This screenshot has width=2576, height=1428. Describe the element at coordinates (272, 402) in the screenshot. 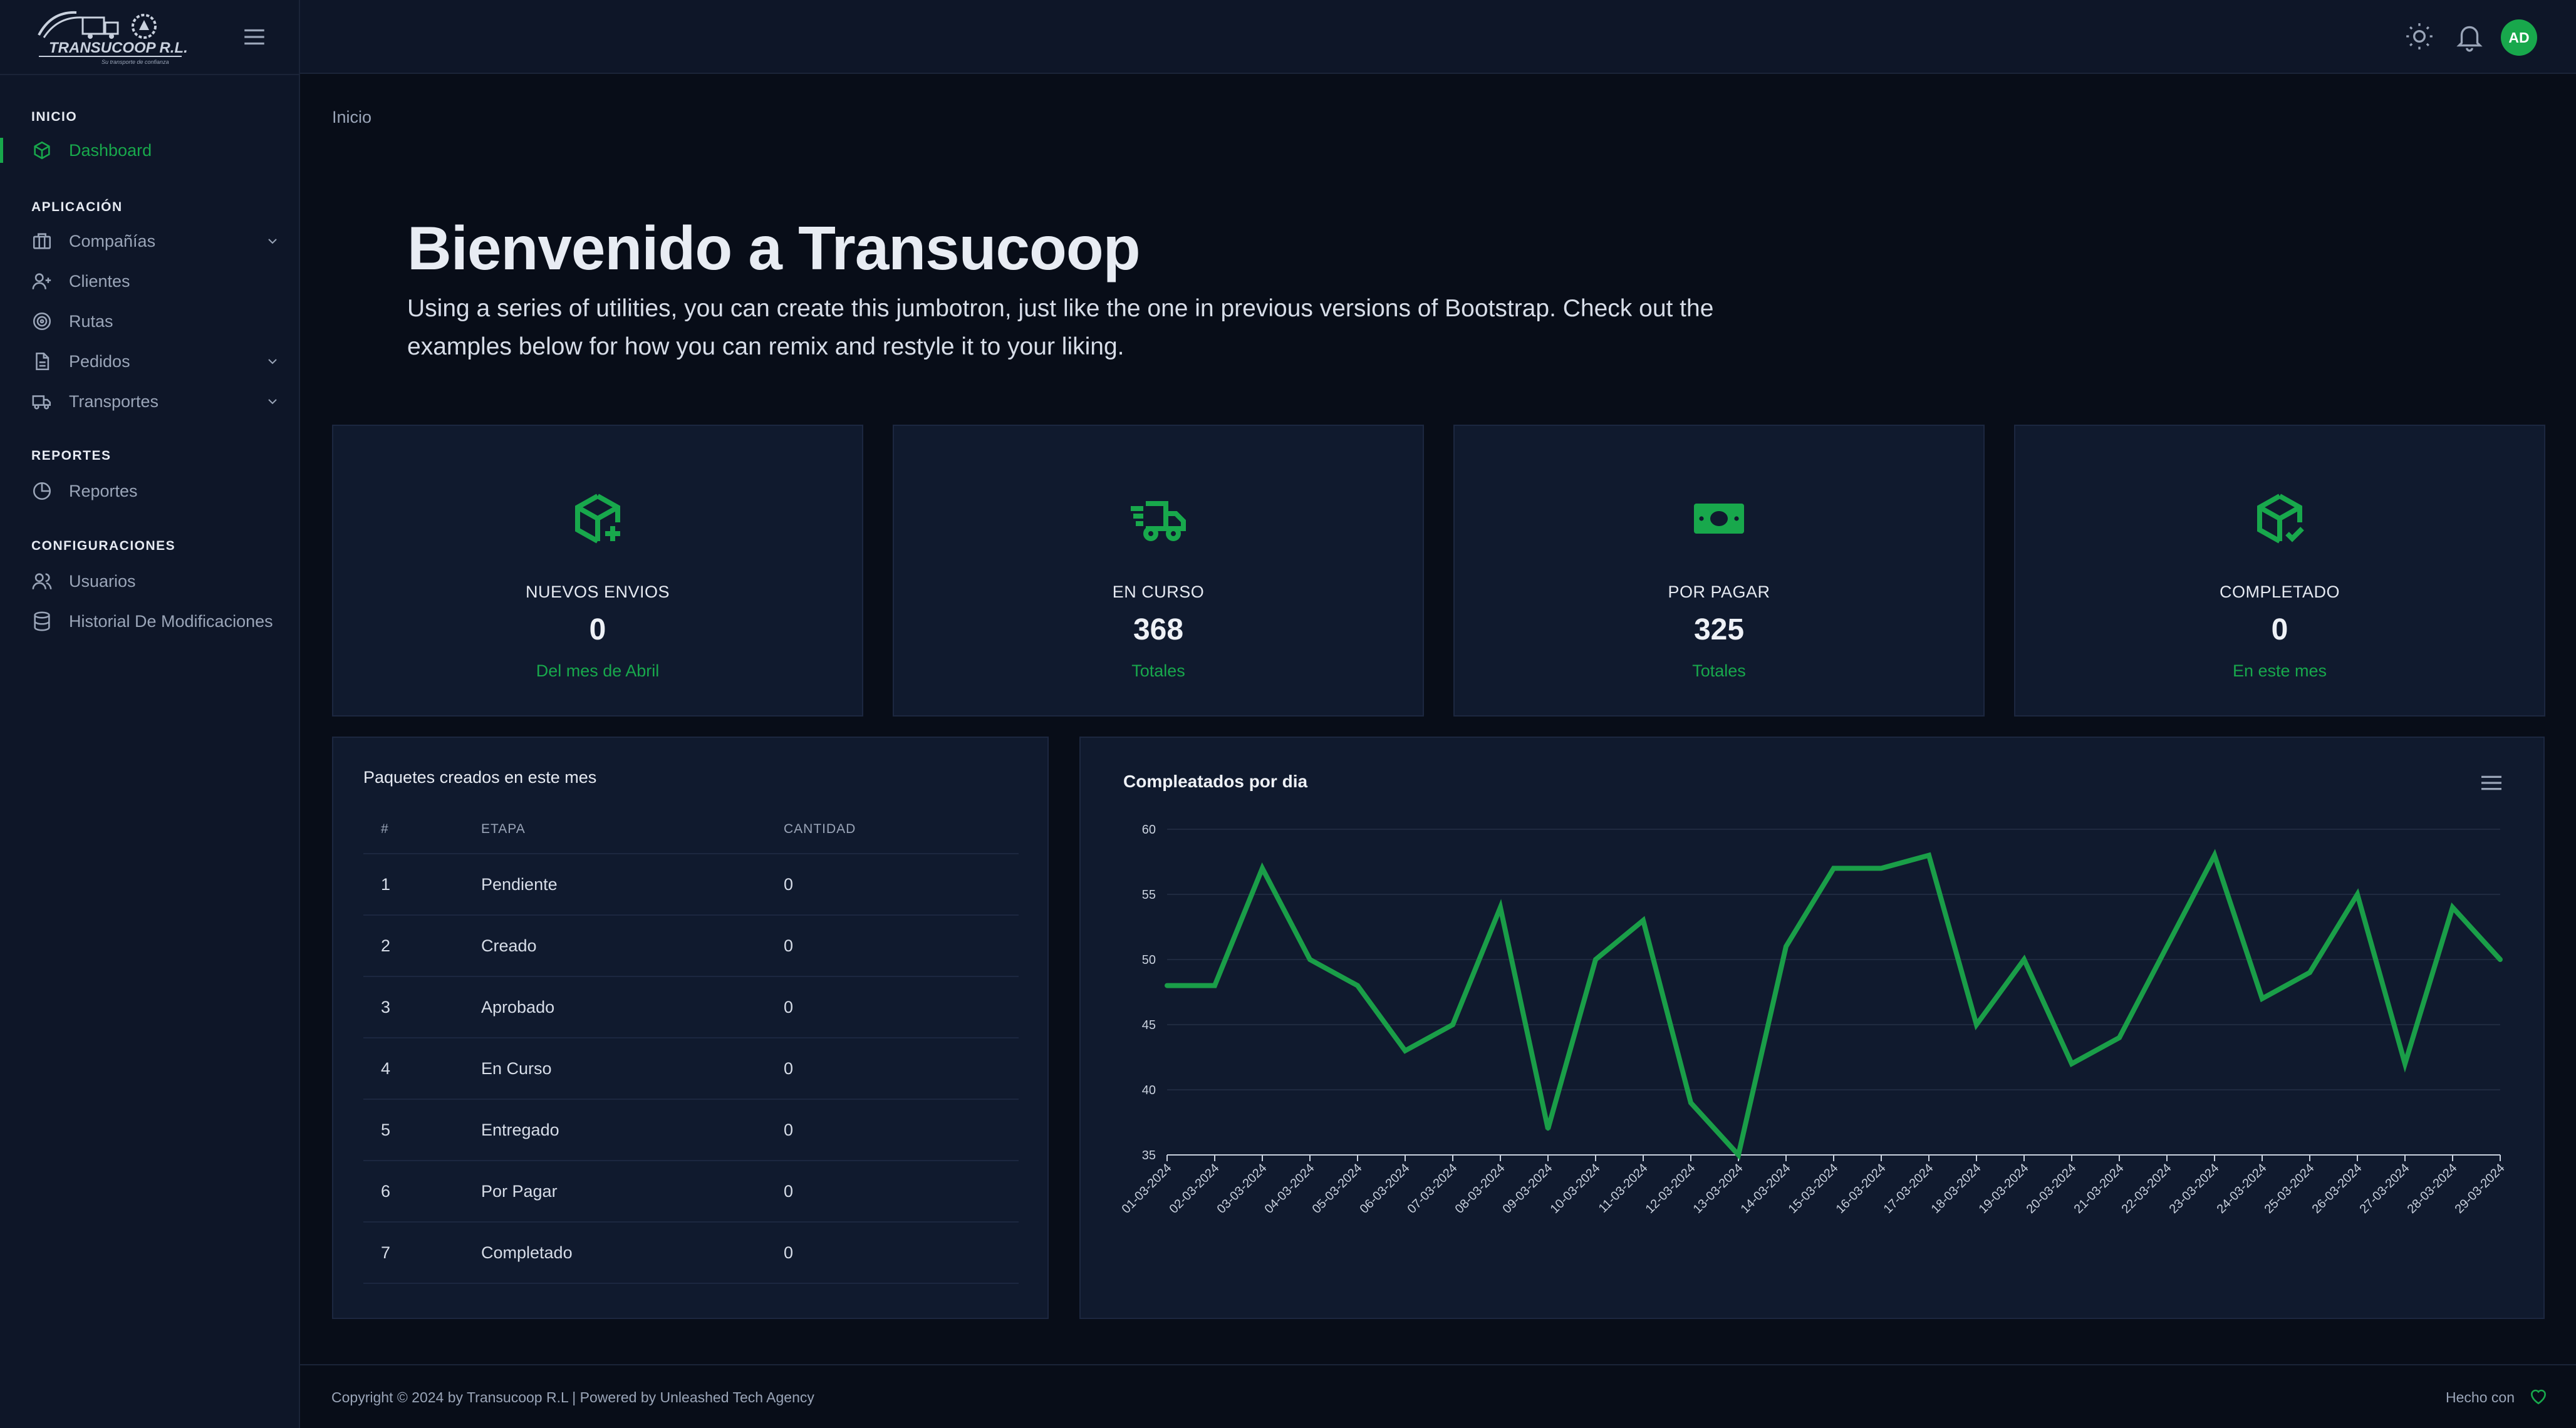

I see `chevron-down-icon` at that location.